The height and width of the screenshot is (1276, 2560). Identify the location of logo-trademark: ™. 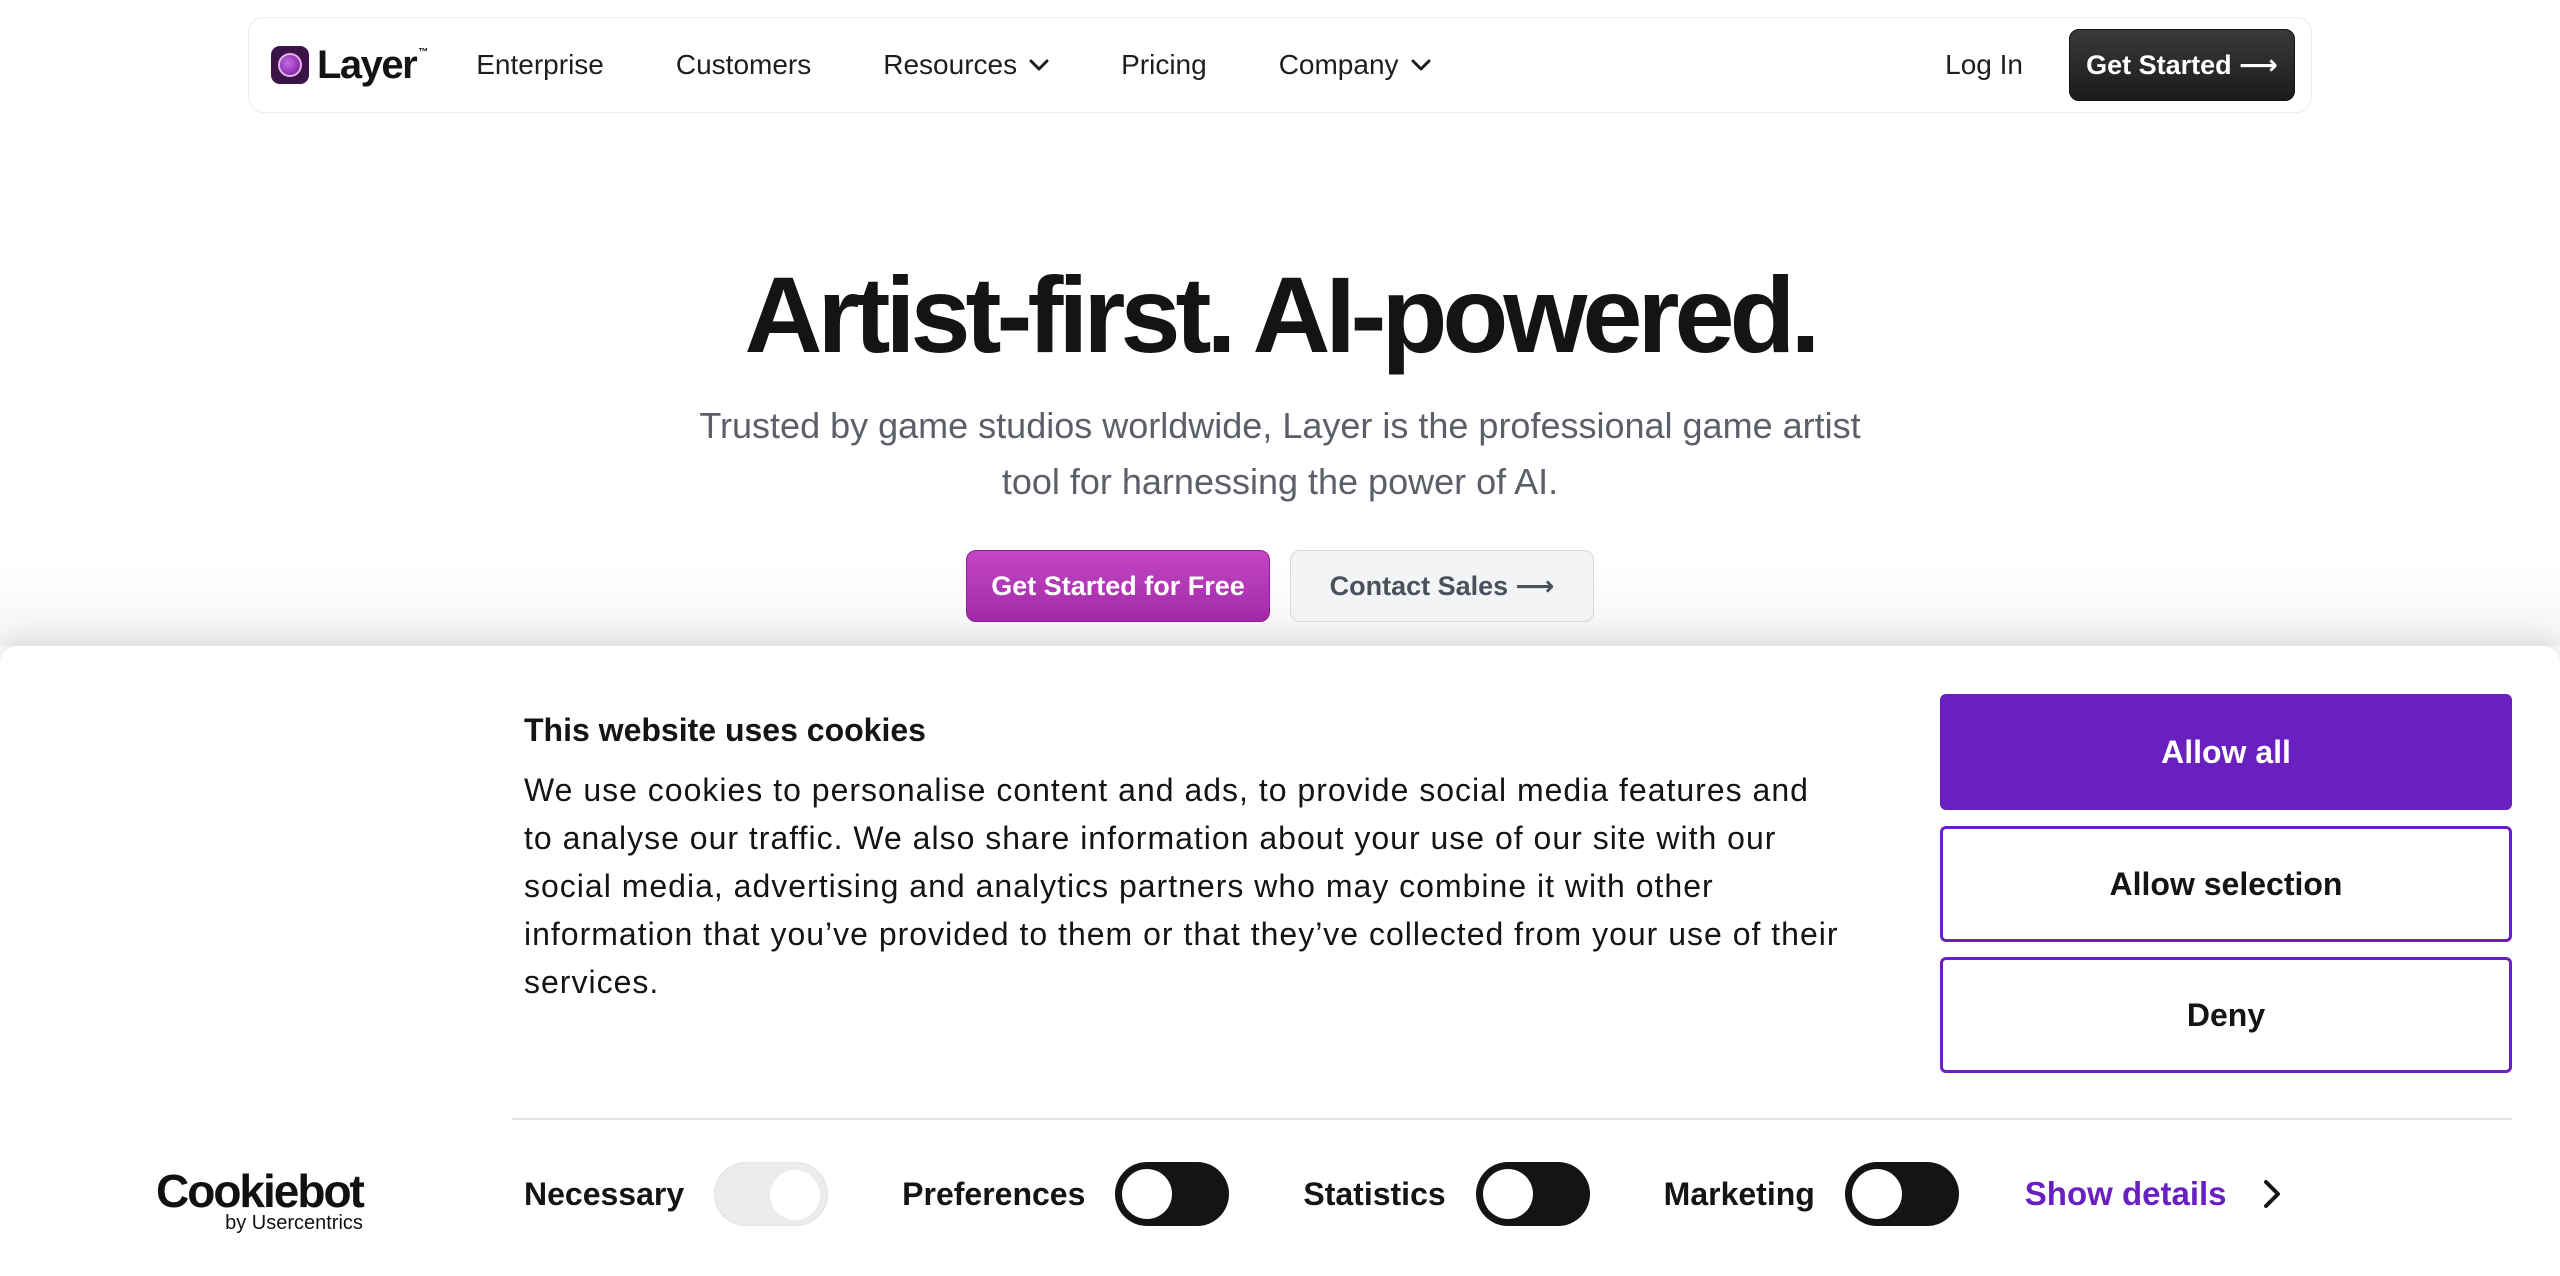
(423, 52).